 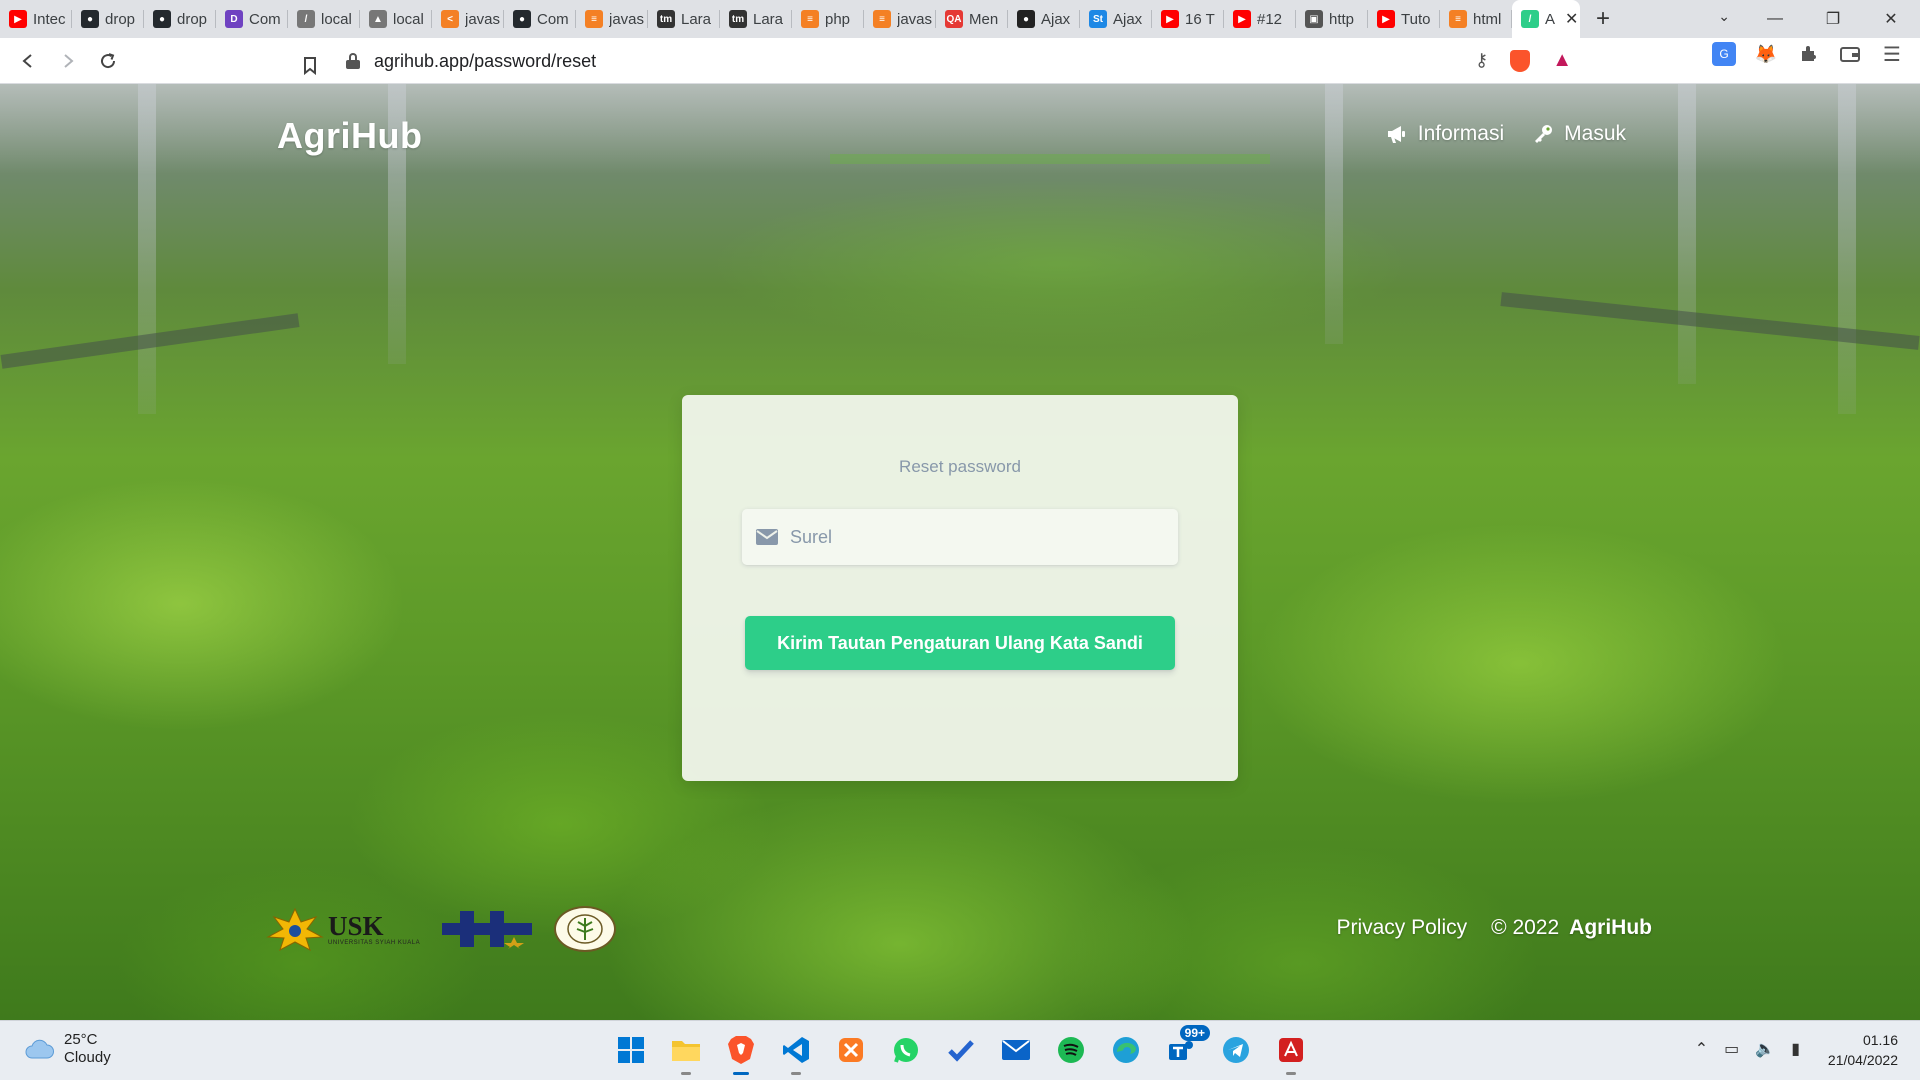 I want to click on browser-tab: D Com, so click(x=252, y=19).